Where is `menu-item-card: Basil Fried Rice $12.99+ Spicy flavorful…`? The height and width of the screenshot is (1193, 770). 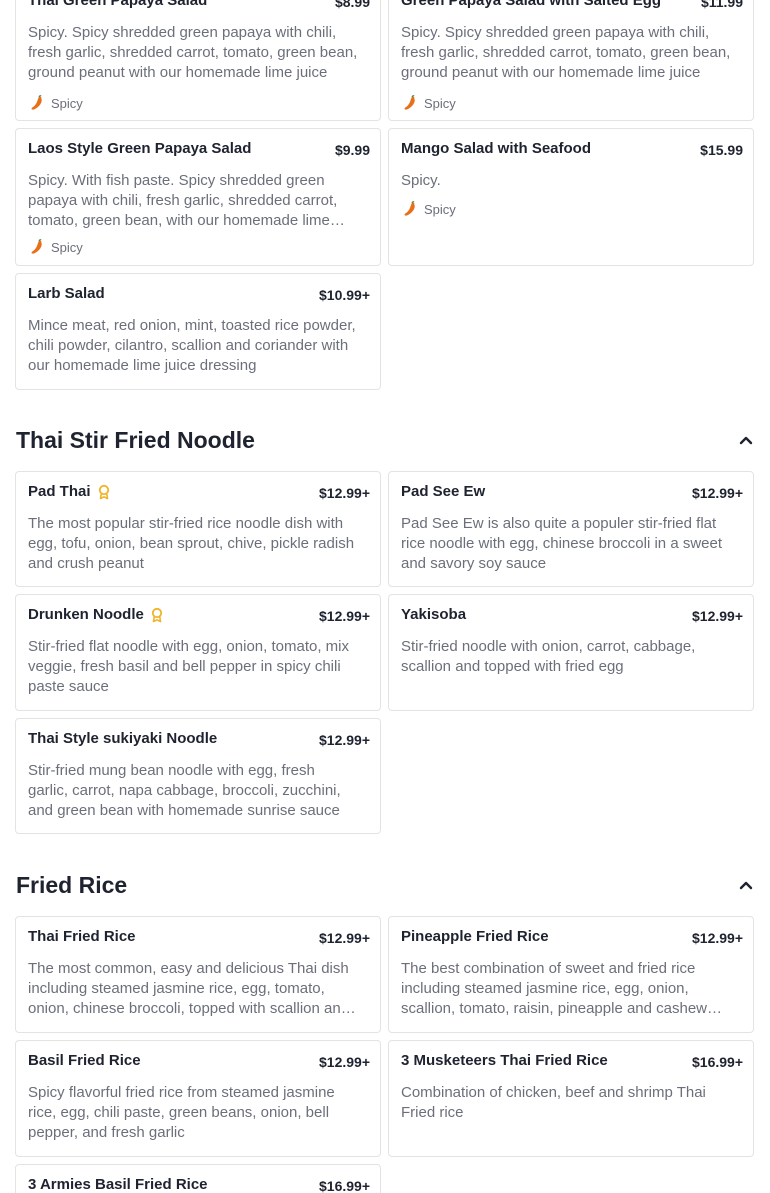 menu-item-card: Basil Fried Rice $12.99+ Spicy flavorful… is located at coordinates (198, 1098).